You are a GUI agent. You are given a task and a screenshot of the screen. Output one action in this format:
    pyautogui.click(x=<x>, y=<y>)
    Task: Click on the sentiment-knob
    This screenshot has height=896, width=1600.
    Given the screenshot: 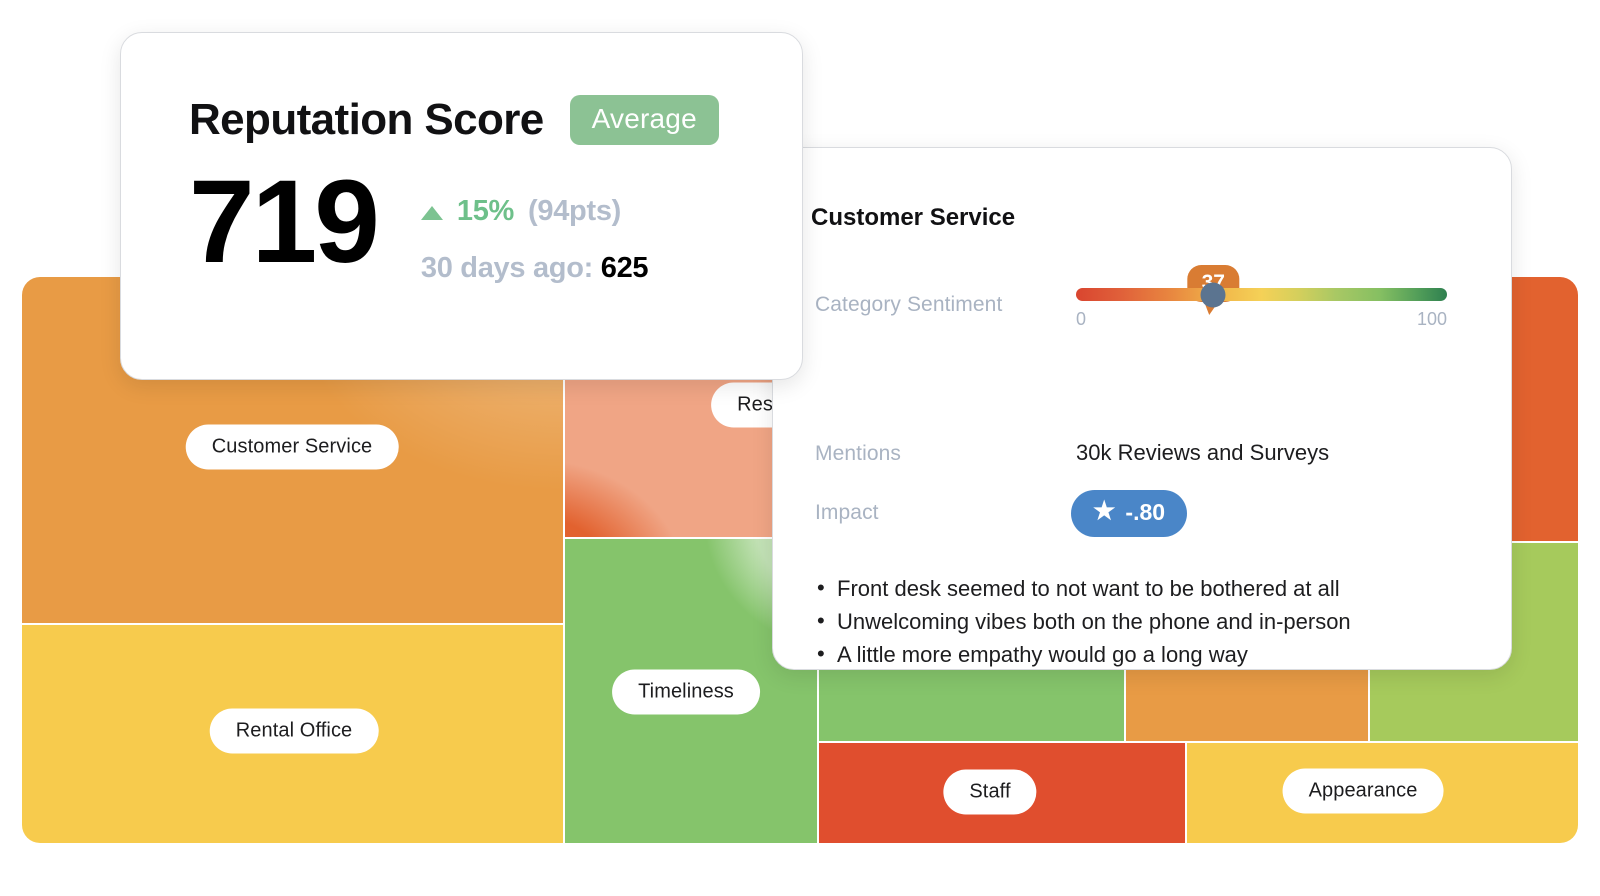 What is the action you would take?
    pyautogui.click(x=1213, y=294)
    